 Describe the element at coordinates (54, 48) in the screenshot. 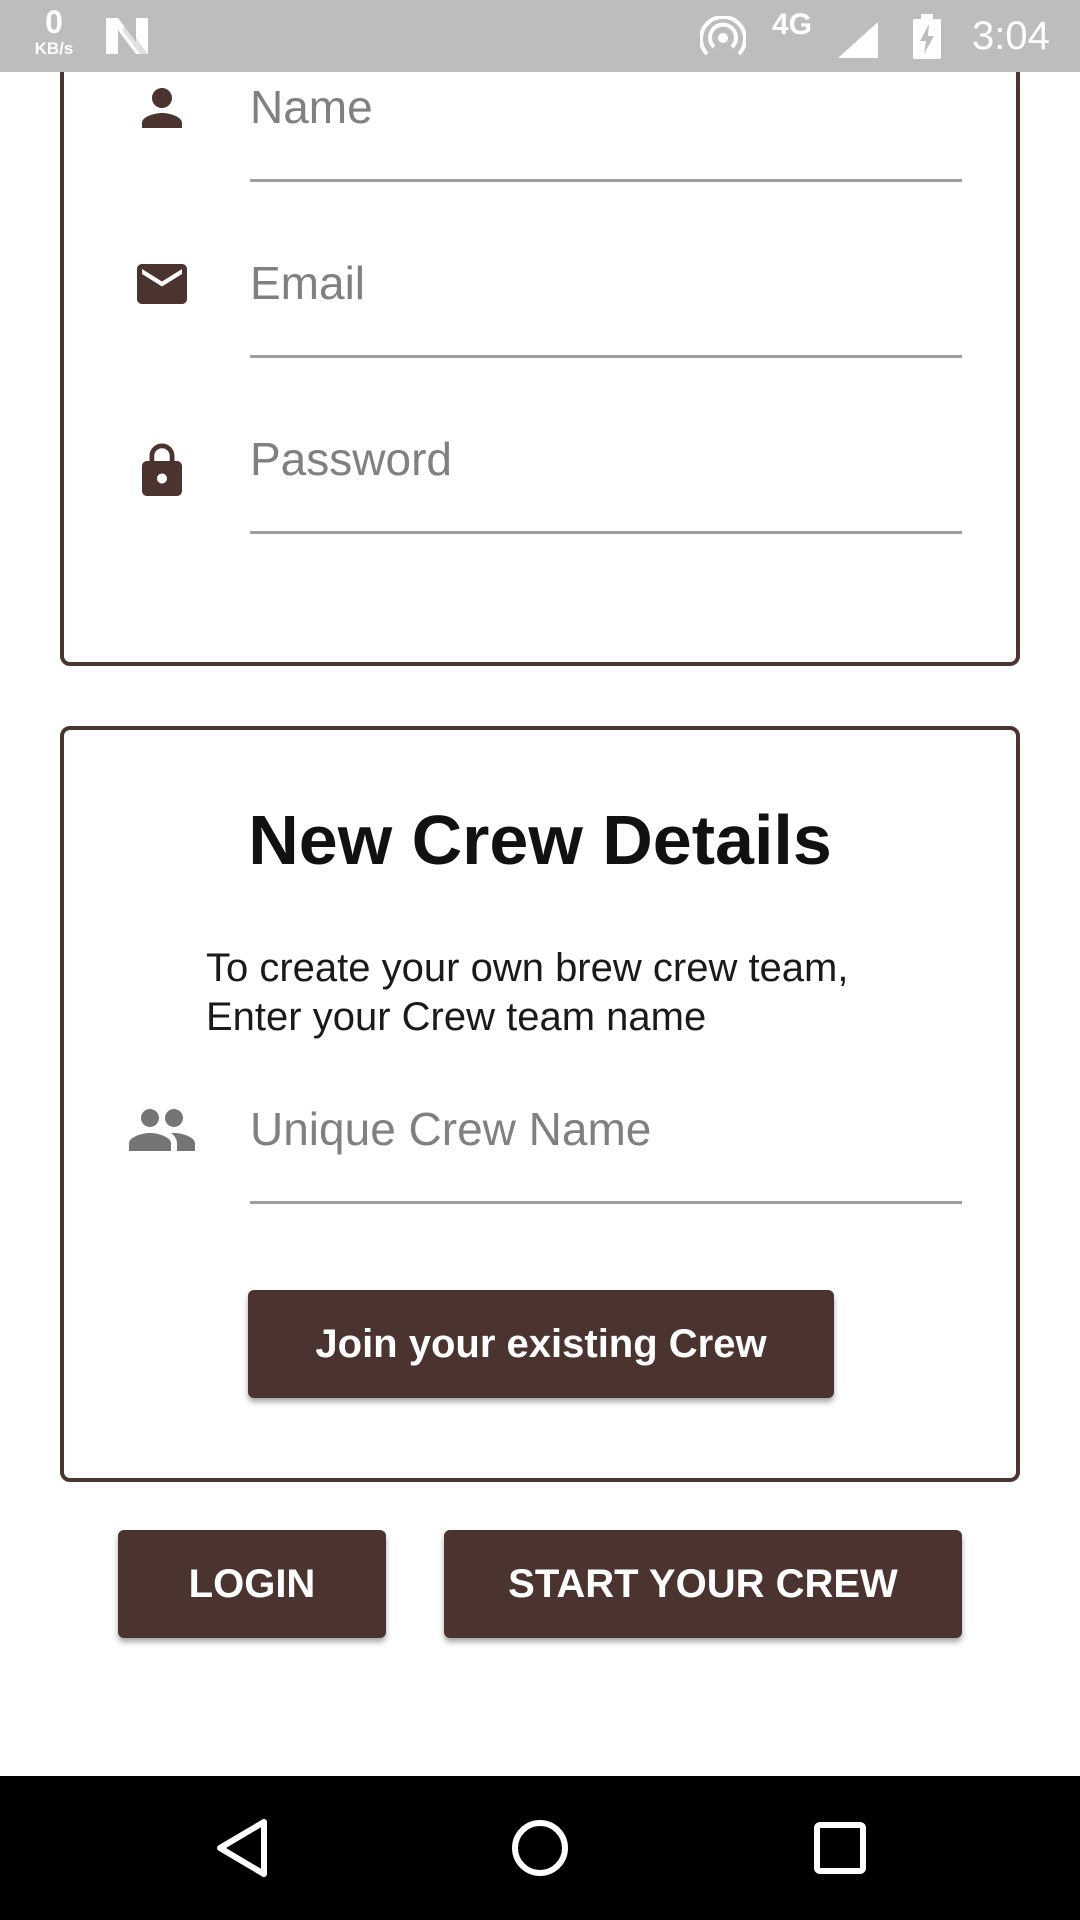

I see `network-speed-unit: KB/s` at that location.